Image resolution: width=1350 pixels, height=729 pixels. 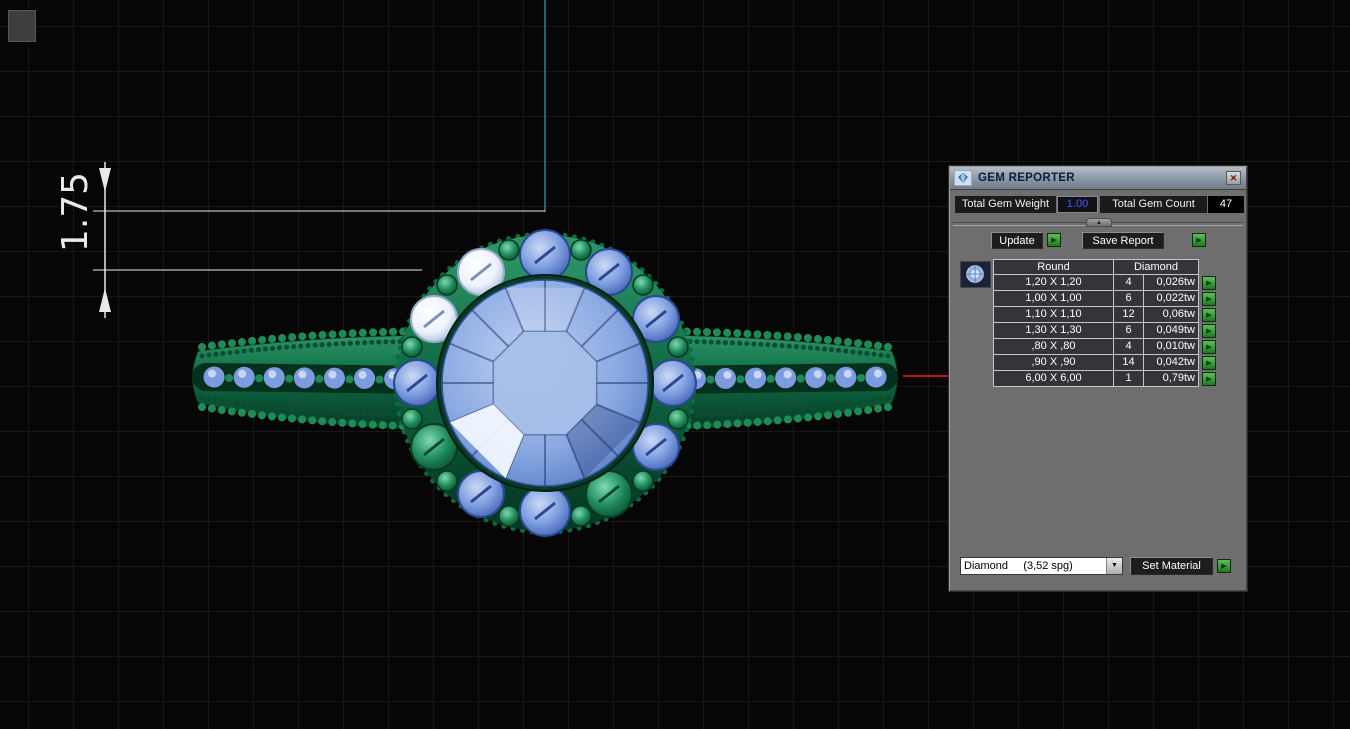 I want to click on gem-size: 1,30 X 1,30, so click(x=1053, y=331).